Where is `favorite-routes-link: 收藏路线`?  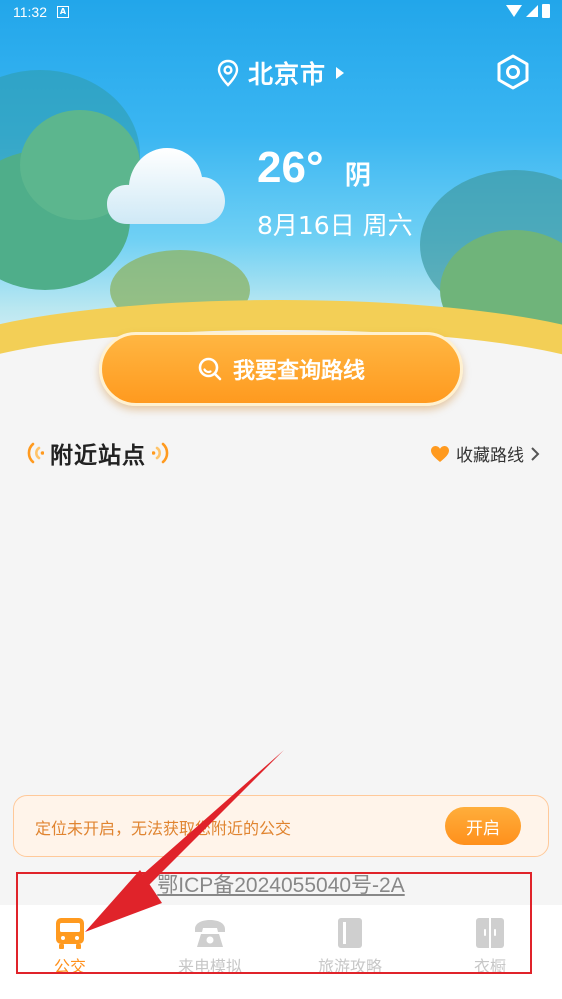
favorite-routes-link: 收藏路线 is located at coordinates (485, 453).